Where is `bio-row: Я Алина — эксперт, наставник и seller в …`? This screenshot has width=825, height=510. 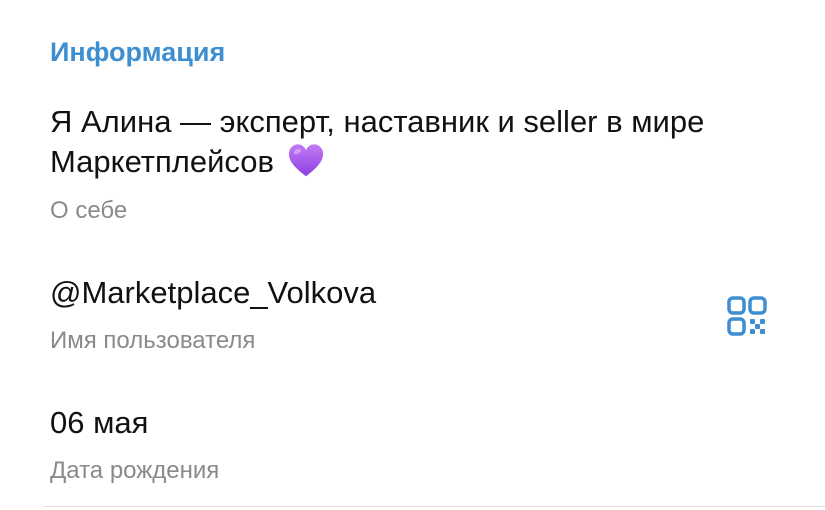
bio-row: Я Алина — эксперт, наставник и seller в … is located at coordinates (420, 142).